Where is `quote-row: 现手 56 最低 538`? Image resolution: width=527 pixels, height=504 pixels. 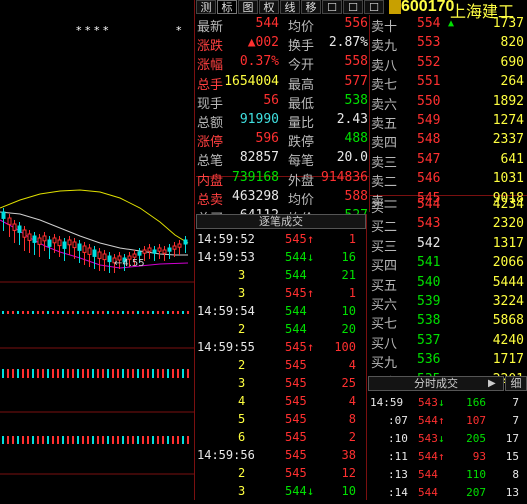 quote-row: 现手 56 最低 538 is located at coordinates (283, 102).